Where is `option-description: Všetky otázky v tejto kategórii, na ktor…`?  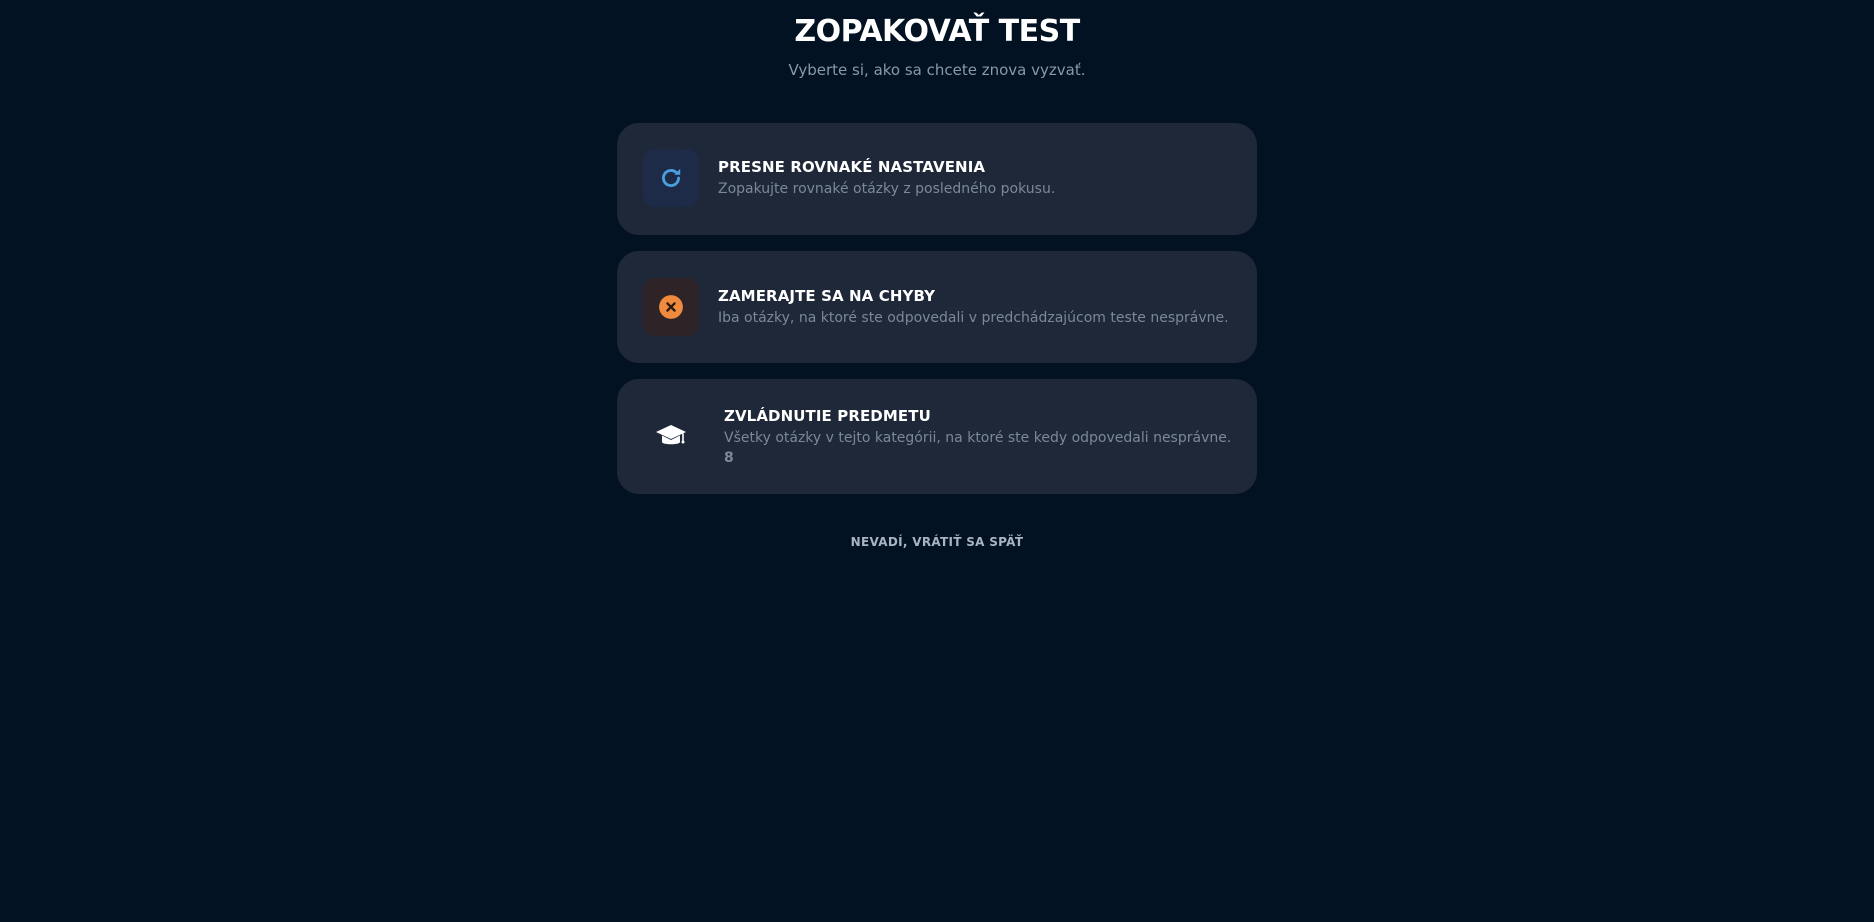
option-description: Všetky otázky v tejto kategórii, na ktor… is located at coordinates (978, 438).